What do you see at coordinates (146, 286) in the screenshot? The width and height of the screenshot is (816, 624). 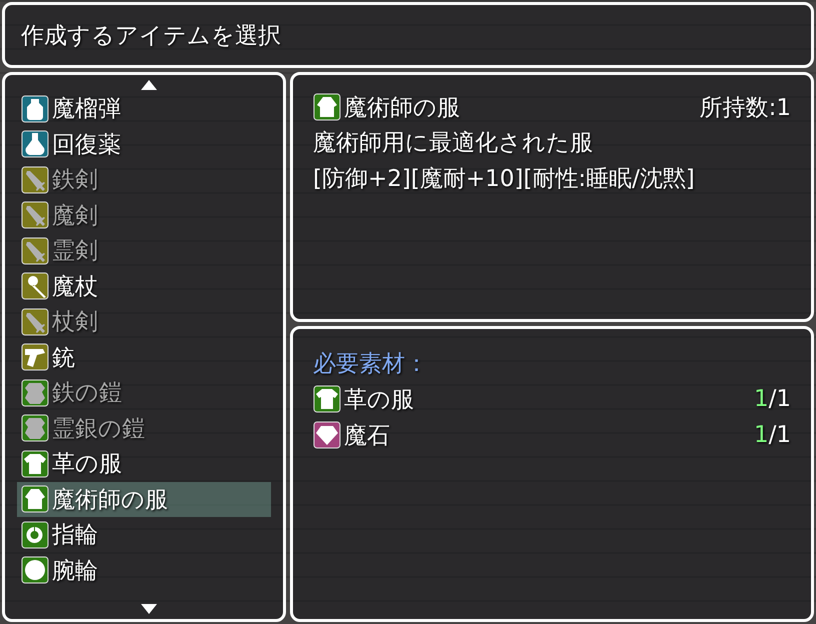 I see `item-list-entry: 魔杖` at bounding box center [146, 286].